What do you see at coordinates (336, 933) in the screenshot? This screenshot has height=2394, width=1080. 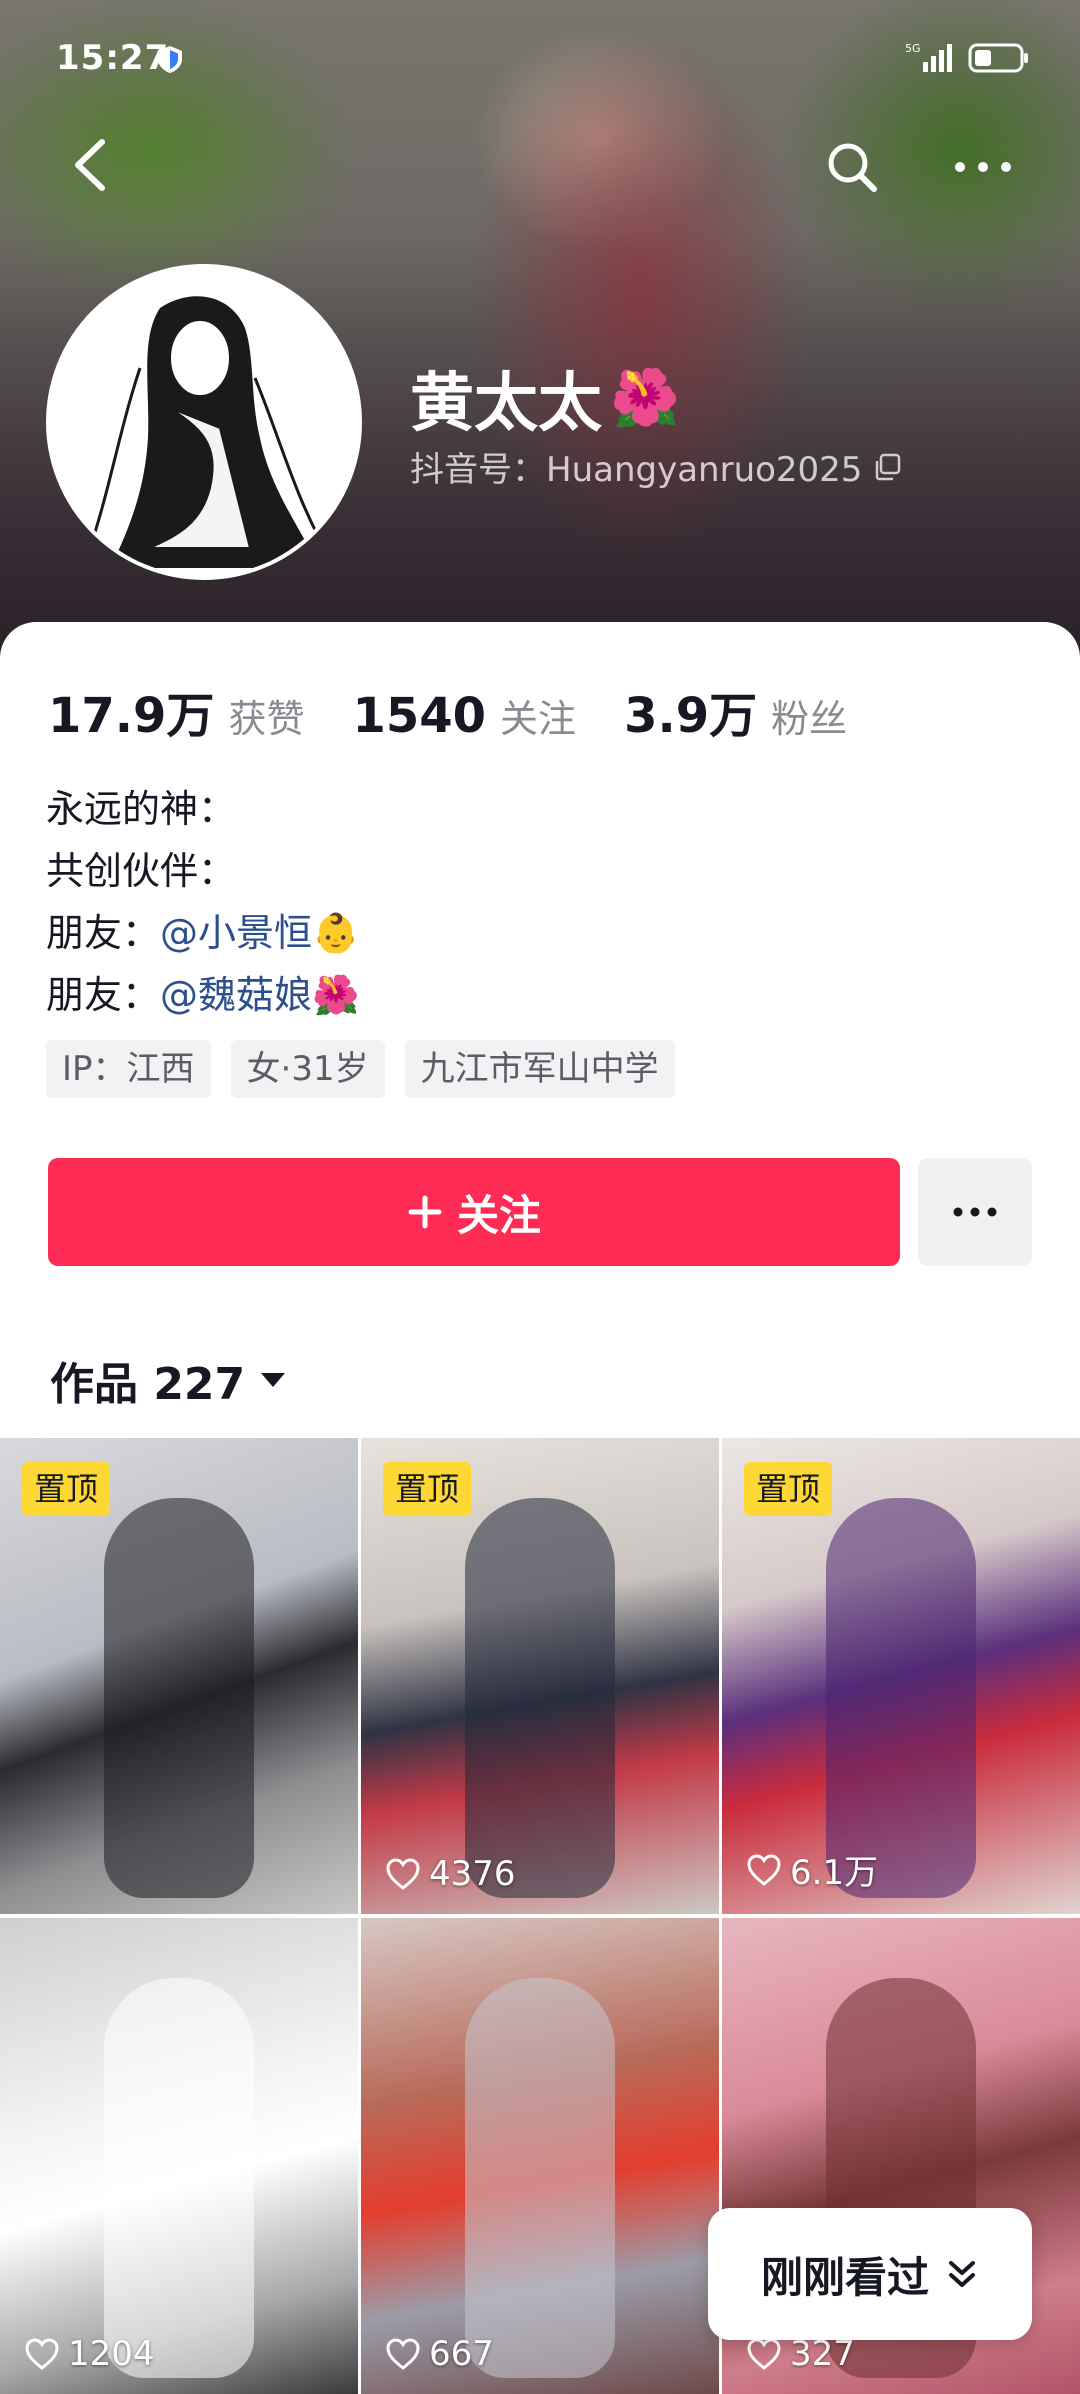 I see `baby-emoji: 👶` at bounding box center [336, 933].